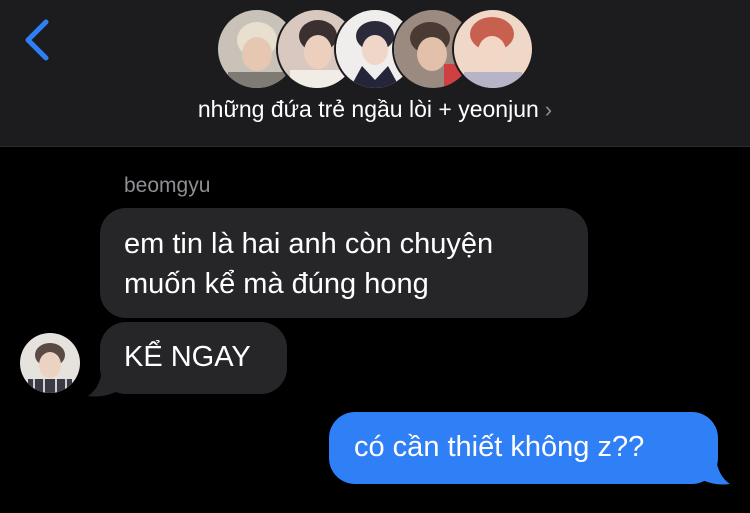 The image size is (750, 513). I want to click on group-name: những đứa trẻ ngầu lòi + yeonjun ›, so click(375, 109).